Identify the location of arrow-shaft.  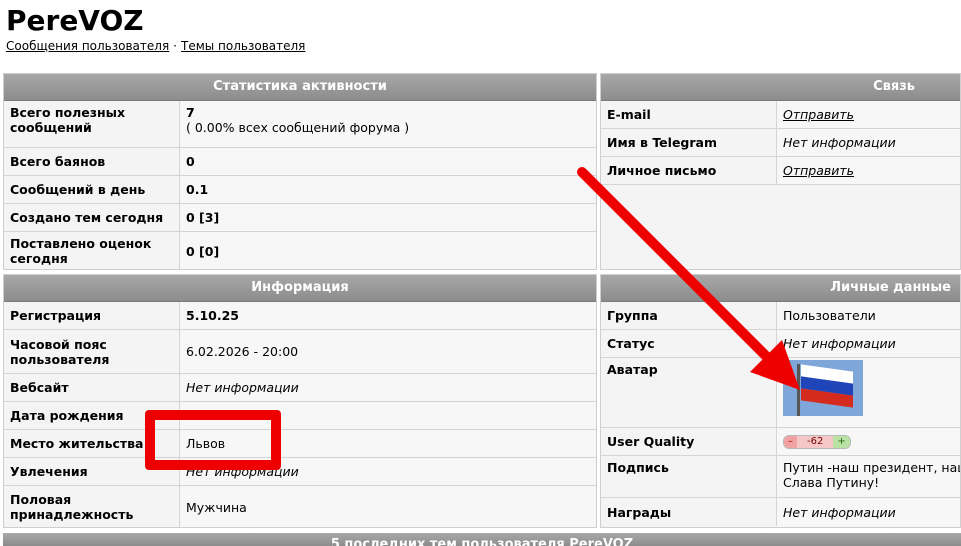
(680, 270).